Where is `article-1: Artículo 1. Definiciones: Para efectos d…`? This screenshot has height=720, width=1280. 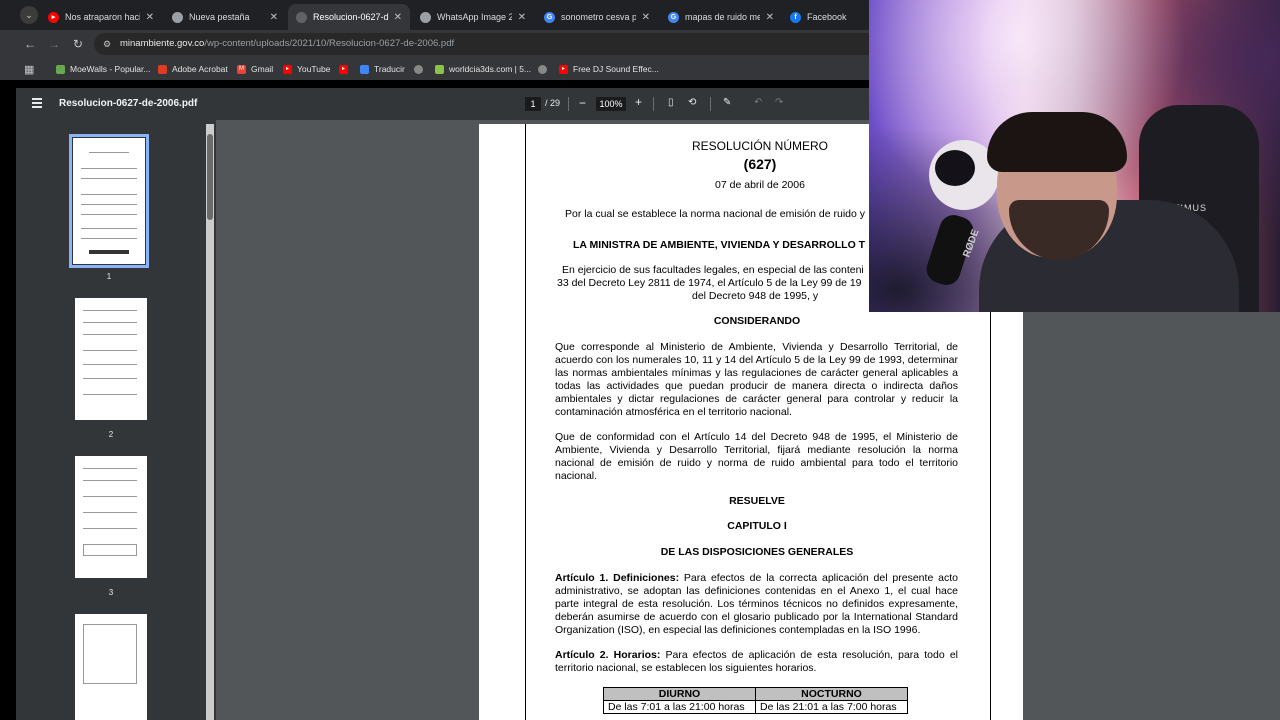 article-1: Artículo 1. Definiciones: Para efectos d… is located at coordinates (756, 604).